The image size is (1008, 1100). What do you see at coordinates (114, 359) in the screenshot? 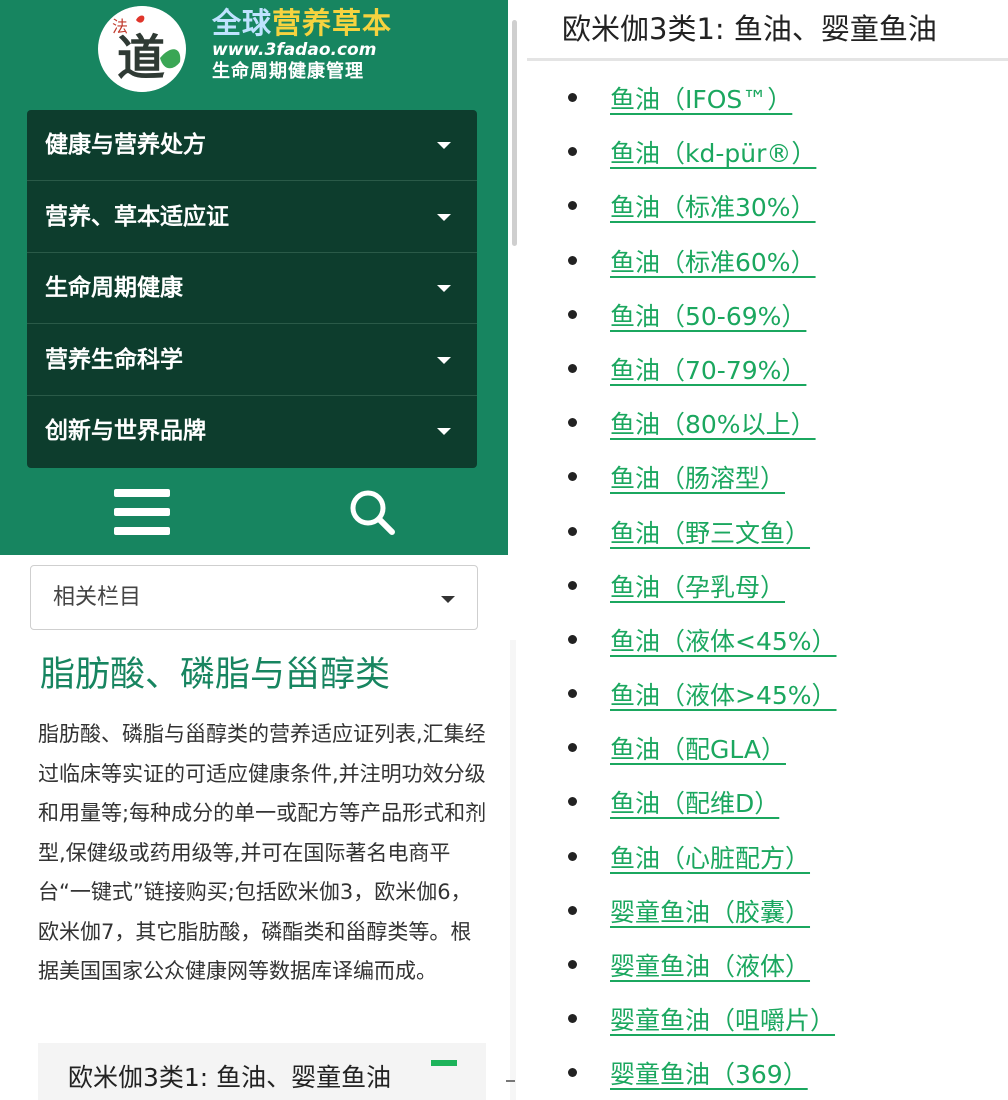
I see `nav-item-label: 营养生命科学` at bounding box center [114, 359].